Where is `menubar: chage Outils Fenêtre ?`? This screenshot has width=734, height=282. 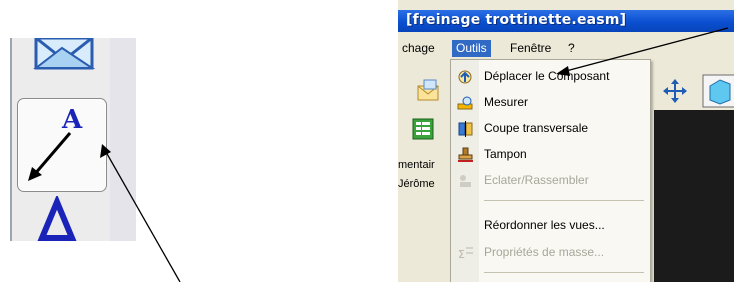 menubar: chage Outils Fenêtre ? is located at coordinates (566, 48).